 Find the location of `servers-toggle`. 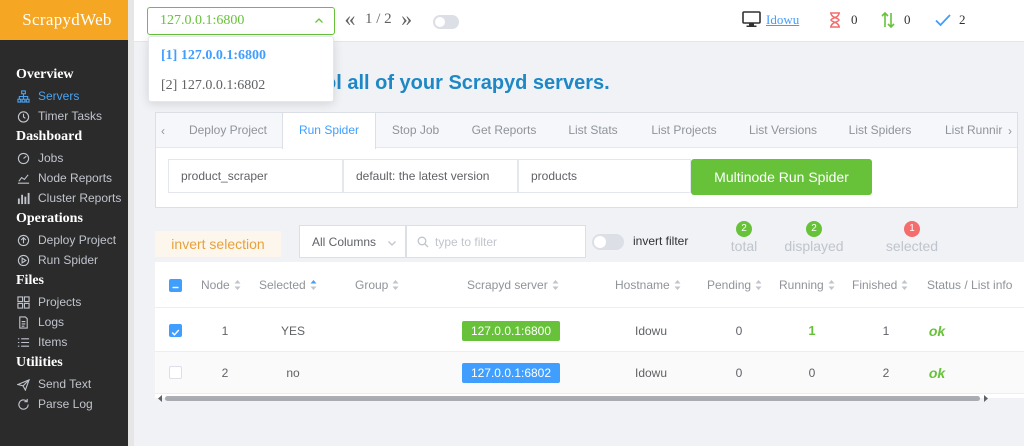

servers-toggle is located at coordinates (446, 22).